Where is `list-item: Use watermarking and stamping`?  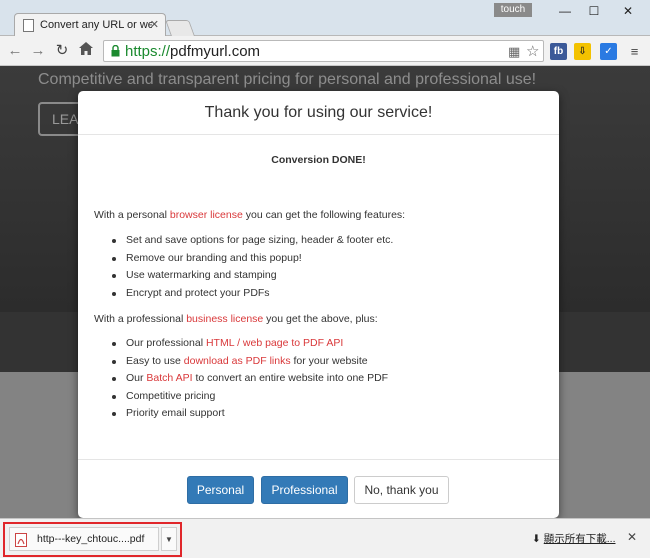
list-item: Use watermarking and stamping is located at coordinates (251, 278).